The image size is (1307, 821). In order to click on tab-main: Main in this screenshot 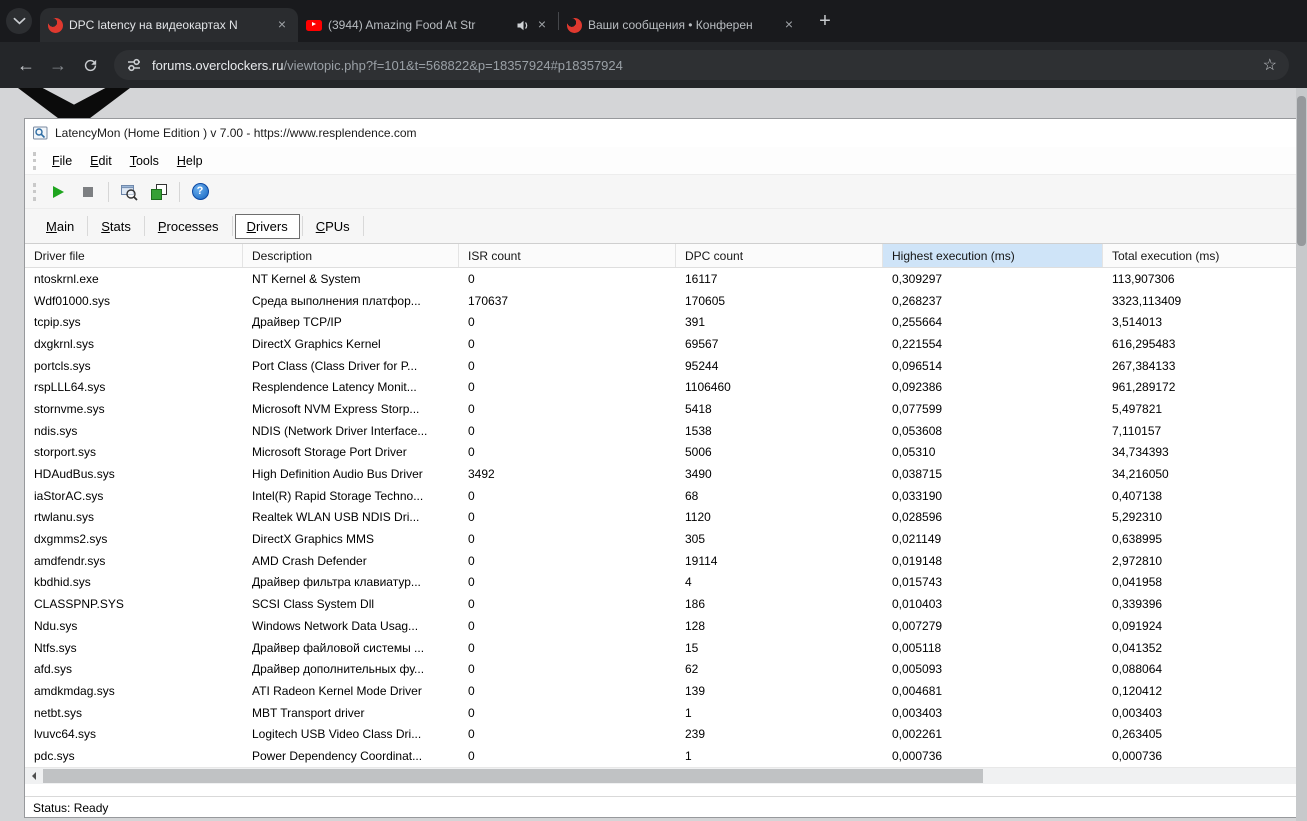, I will do `click(60, 226)`.